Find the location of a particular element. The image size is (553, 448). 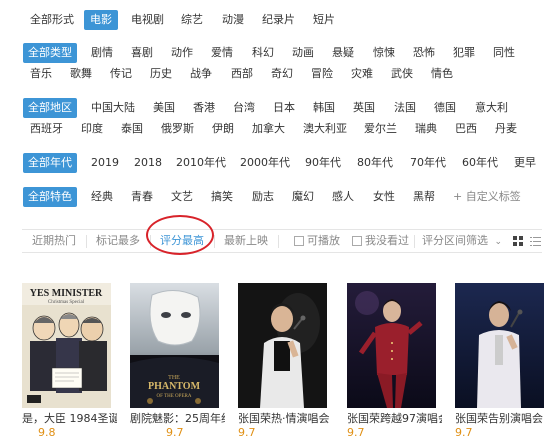

genre-item: 情色 is located at coordinates (442, 74).